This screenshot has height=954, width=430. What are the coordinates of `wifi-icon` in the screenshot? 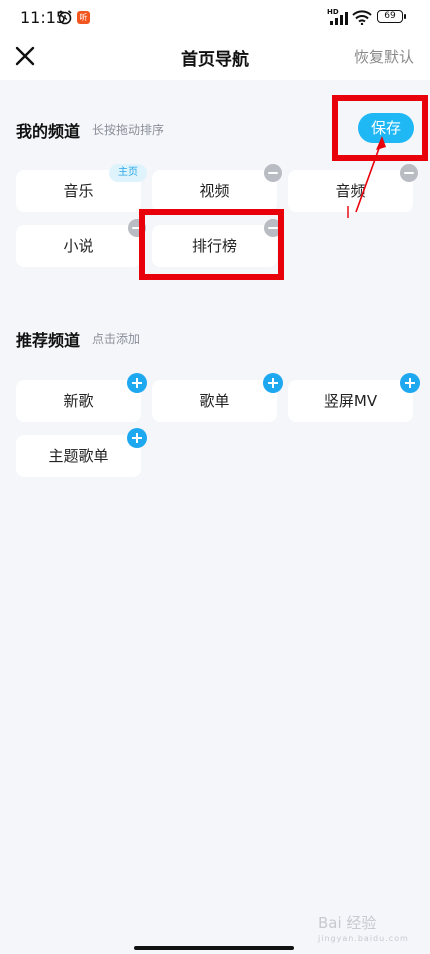 It's located at (362, 17).